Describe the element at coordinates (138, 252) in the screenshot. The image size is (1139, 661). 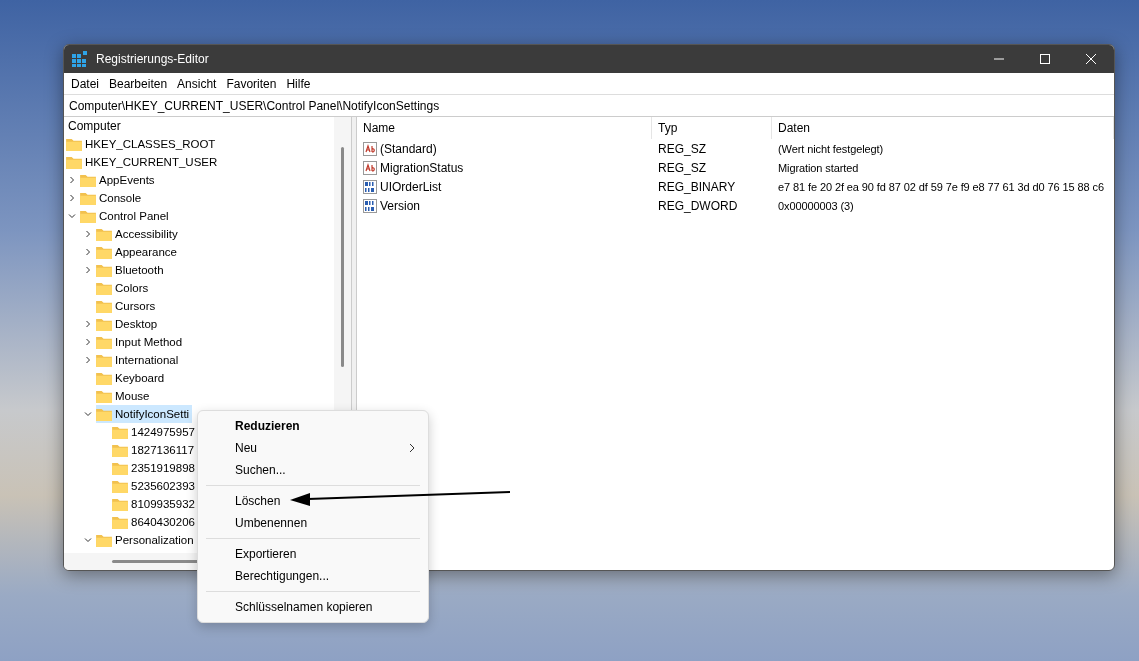
I see `tree-item: Appearance` at that location.